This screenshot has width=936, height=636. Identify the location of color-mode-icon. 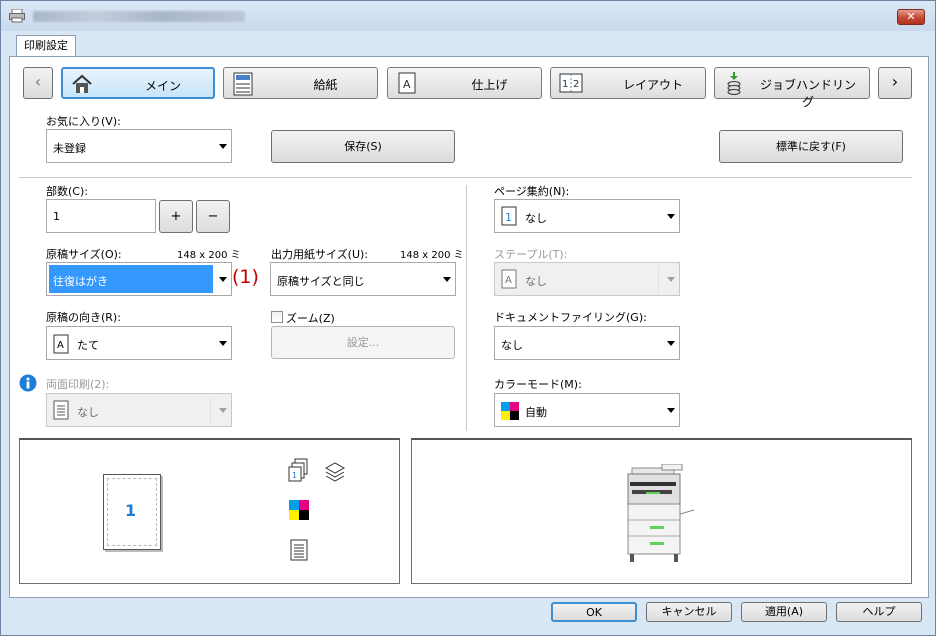
(299, 511).